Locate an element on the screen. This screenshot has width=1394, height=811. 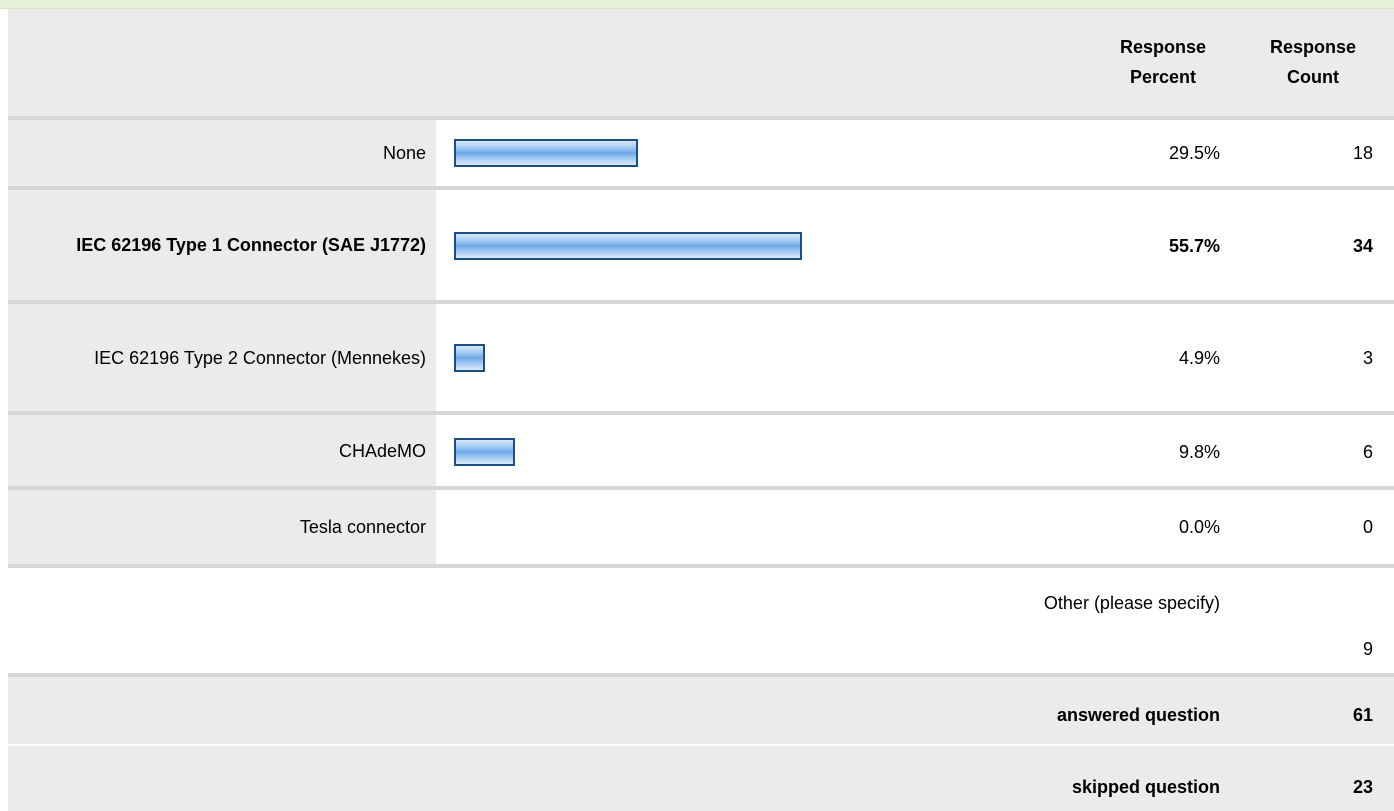
row-count: 0 is located at coordinates (1367, 527).